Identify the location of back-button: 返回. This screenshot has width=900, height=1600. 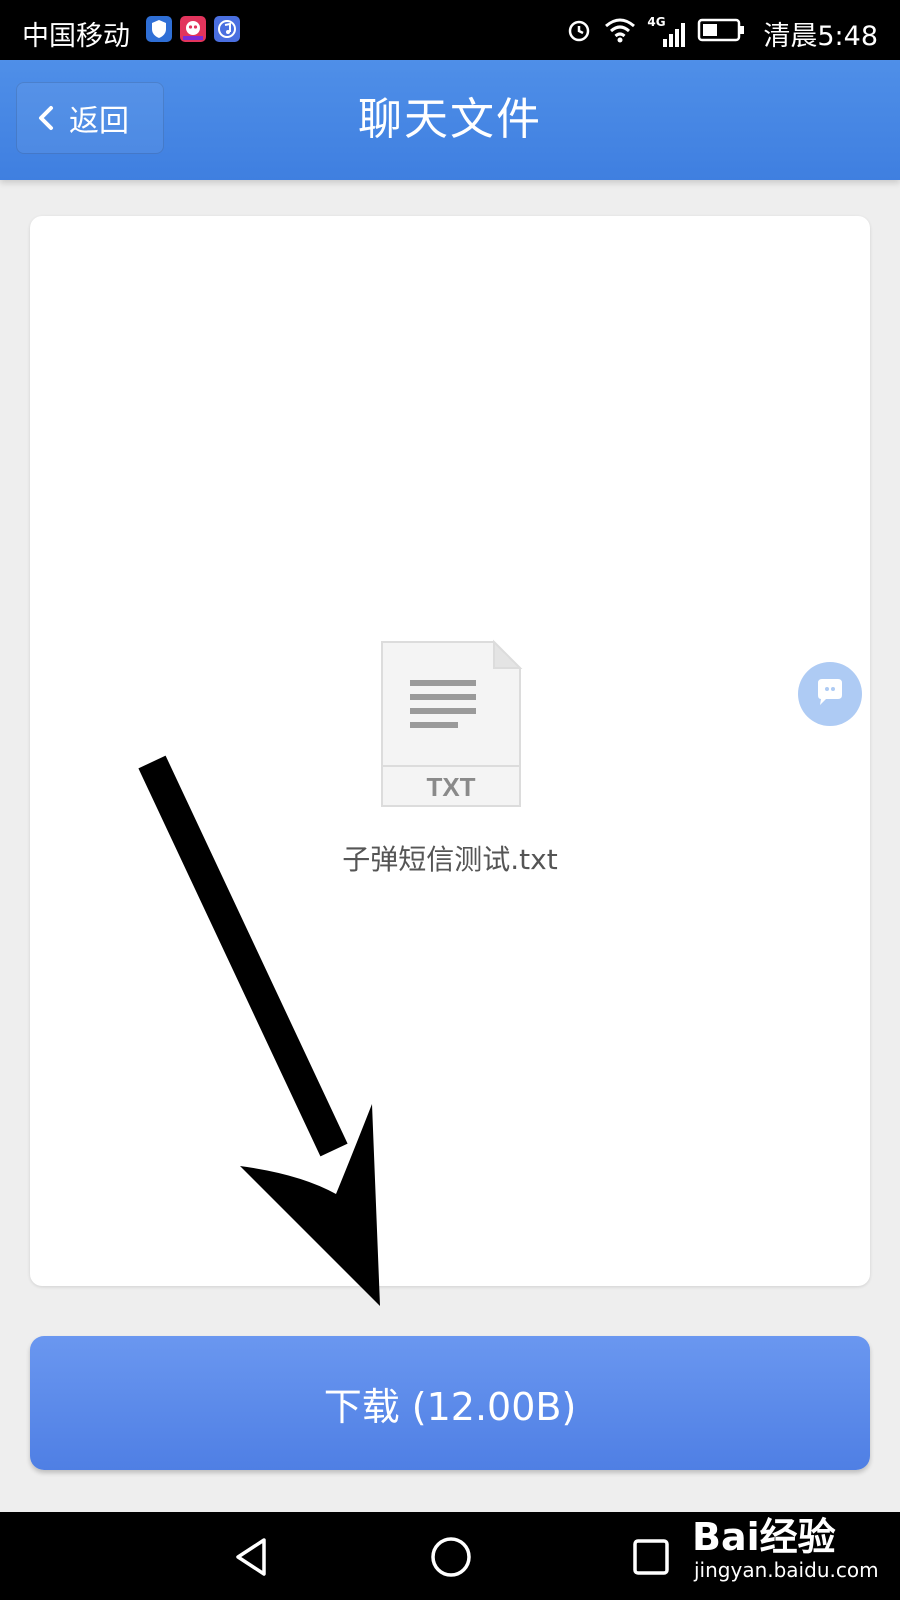
(90, 118).